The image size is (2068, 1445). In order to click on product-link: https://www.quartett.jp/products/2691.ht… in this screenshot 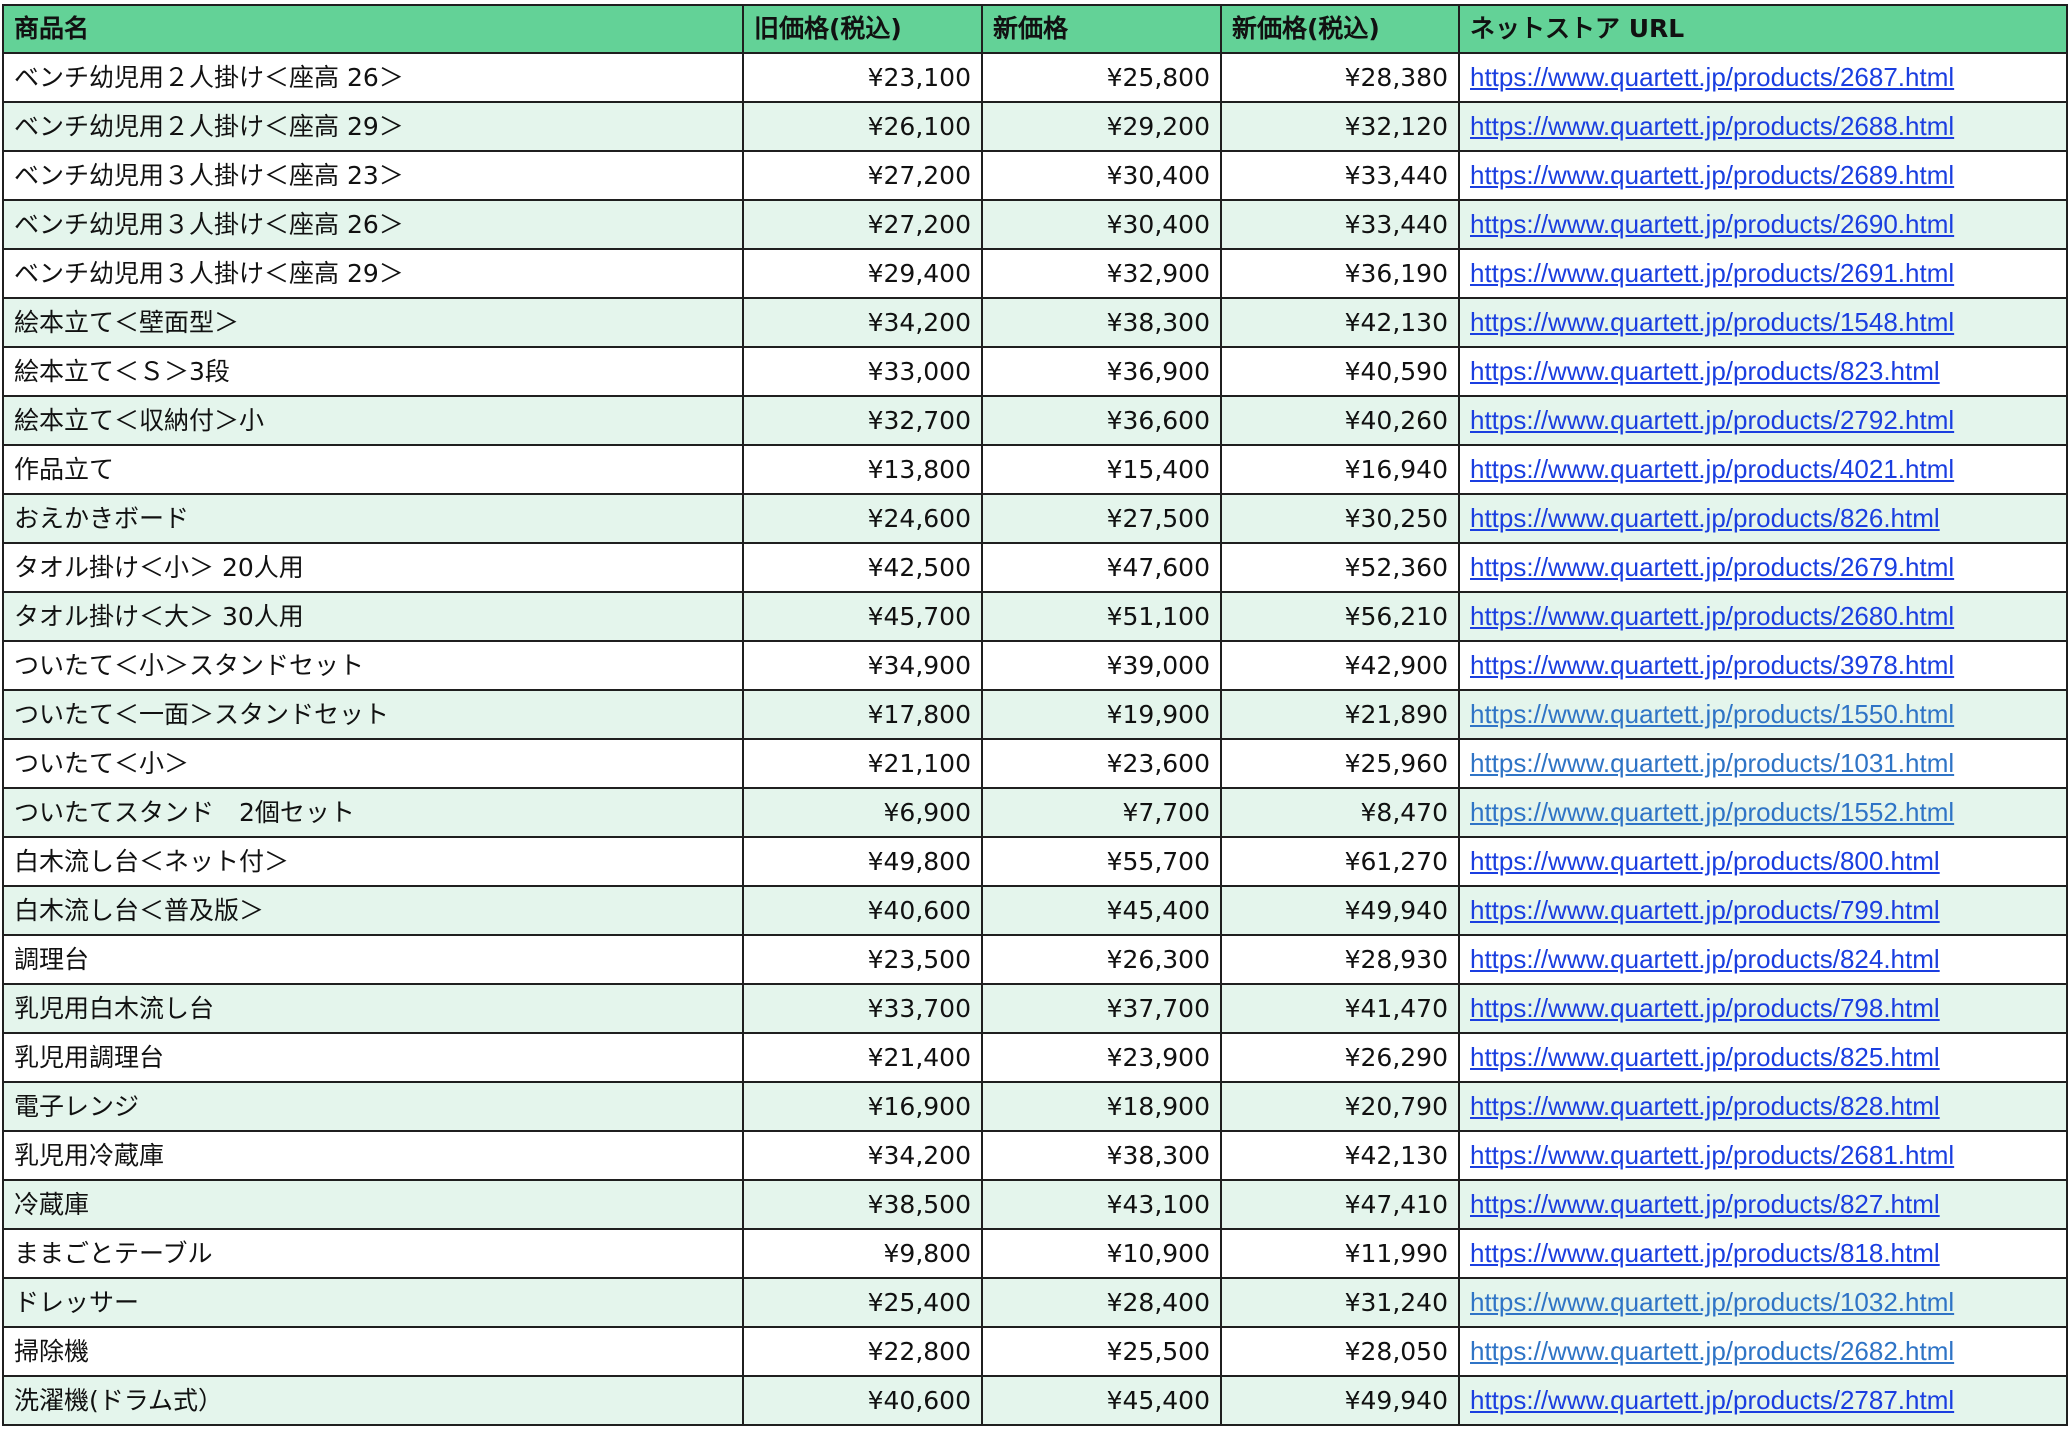, I will do `click(1712, 273)`.